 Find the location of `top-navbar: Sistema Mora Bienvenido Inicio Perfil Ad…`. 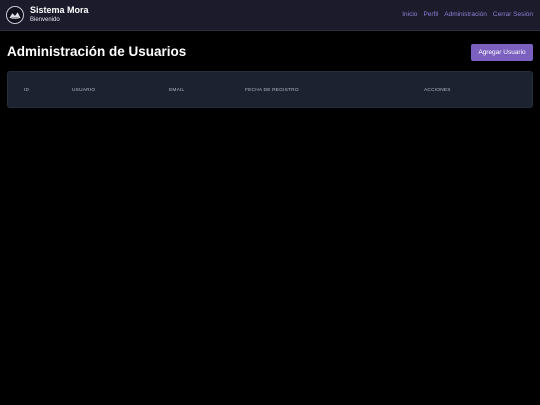

top-navbar: Sistema Mora Bienvenido Inicio Perfil Ad… is located at coordinates (270, 15).